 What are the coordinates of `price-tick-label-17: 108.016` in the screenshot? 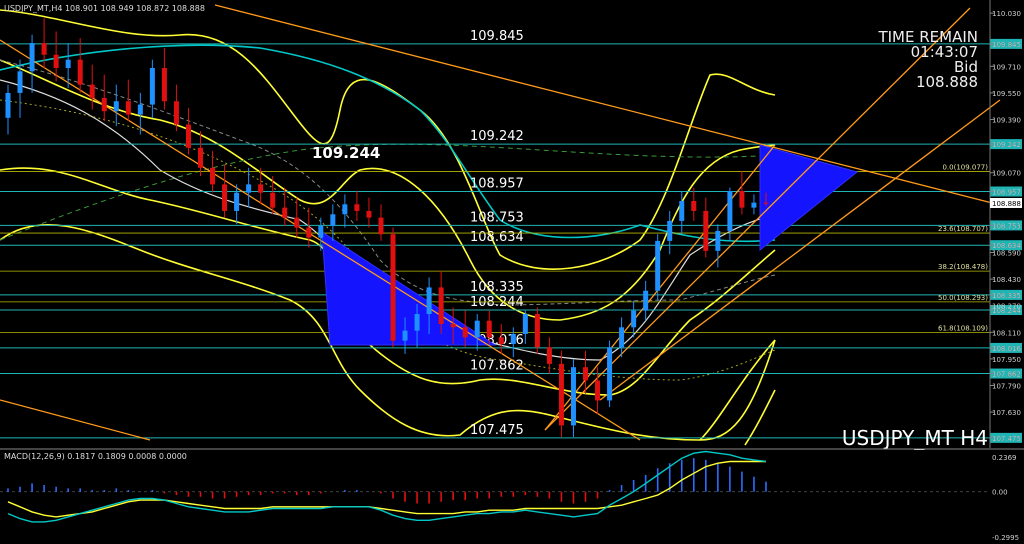 It's located at (1006, 349).